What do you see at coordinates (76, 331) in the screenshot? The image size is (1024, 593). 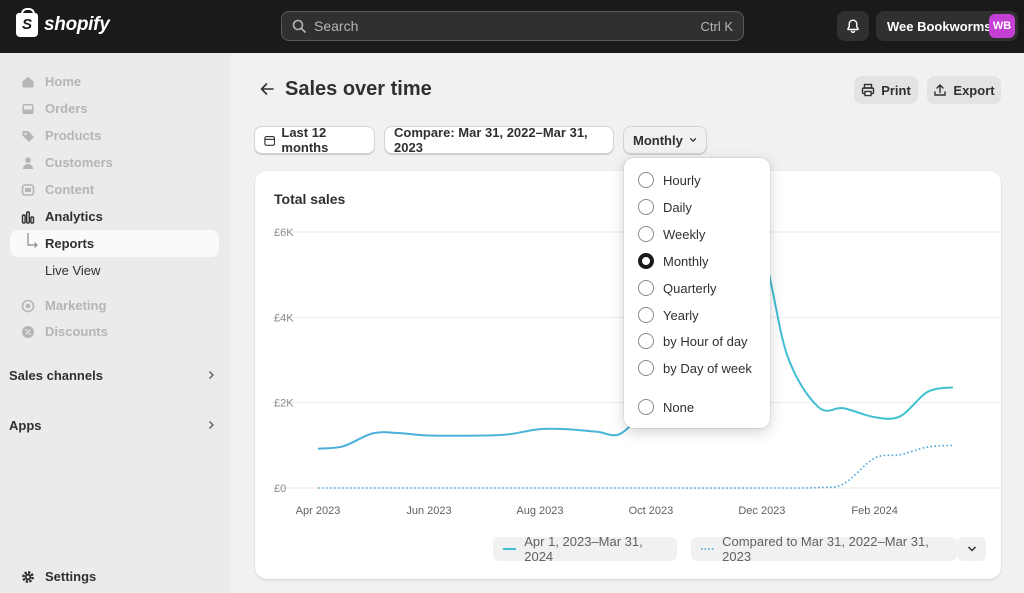 I see `sidebar-item-label: Discounts` at bounding box center [76, 331].